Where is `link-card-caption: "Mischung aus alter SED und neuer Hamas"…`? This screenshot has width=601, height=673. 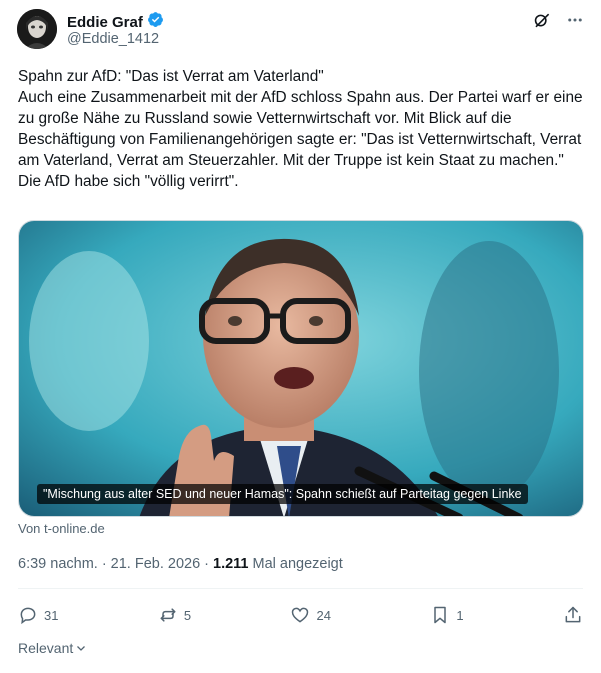 link-card-caption: "Mischung aus alter SED und neuer Hamas"… is located at coordinates (282, 494).